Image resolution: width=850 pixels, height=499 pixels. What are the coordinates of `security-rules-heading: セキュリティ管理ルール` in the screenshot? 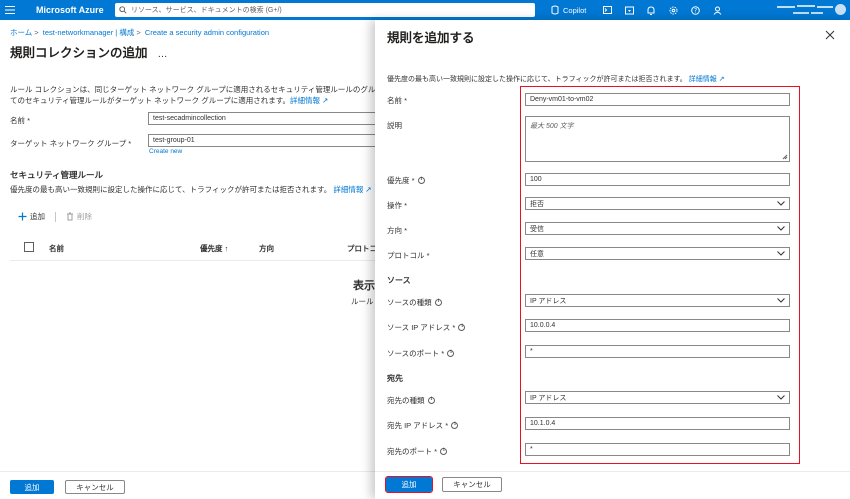 It's located at (56, 175).